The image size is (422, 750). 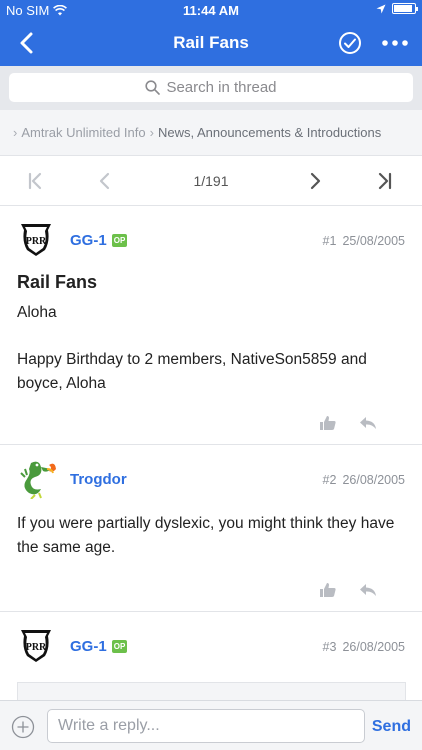 I want to click on battery-icon, so click(x=405, y=8).